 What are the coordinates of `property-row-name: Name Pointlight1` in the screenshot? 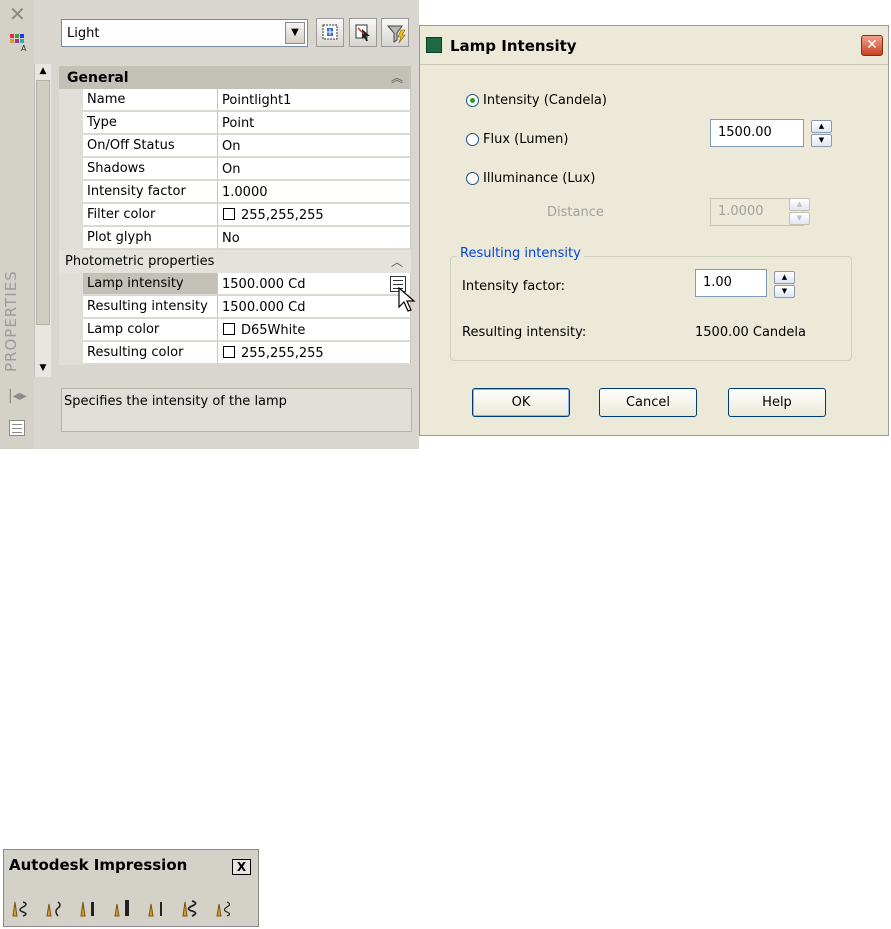 It's located at (235, 100).